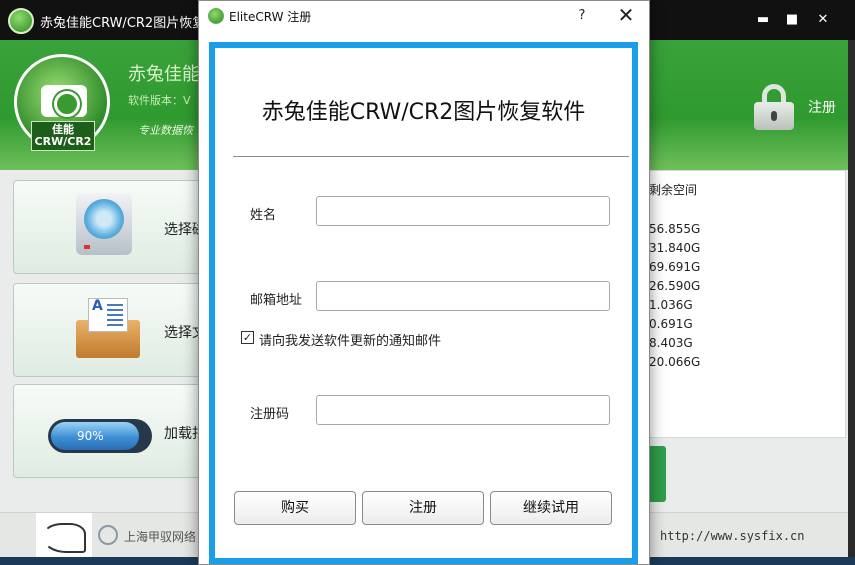  Describe the element at coordinates (21, 21) in the screenshot. I see `app-logo-icon` at that location.